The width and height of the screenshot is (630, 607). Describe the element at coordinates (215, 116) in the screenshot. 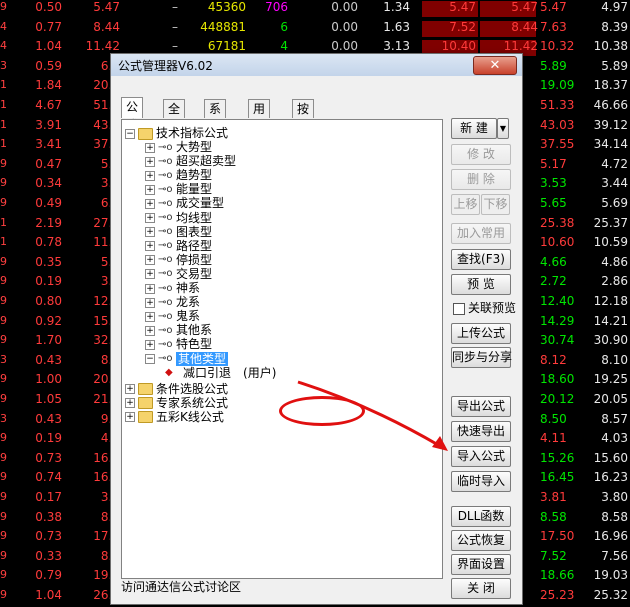

I see `tab-system: 系统` at that location.